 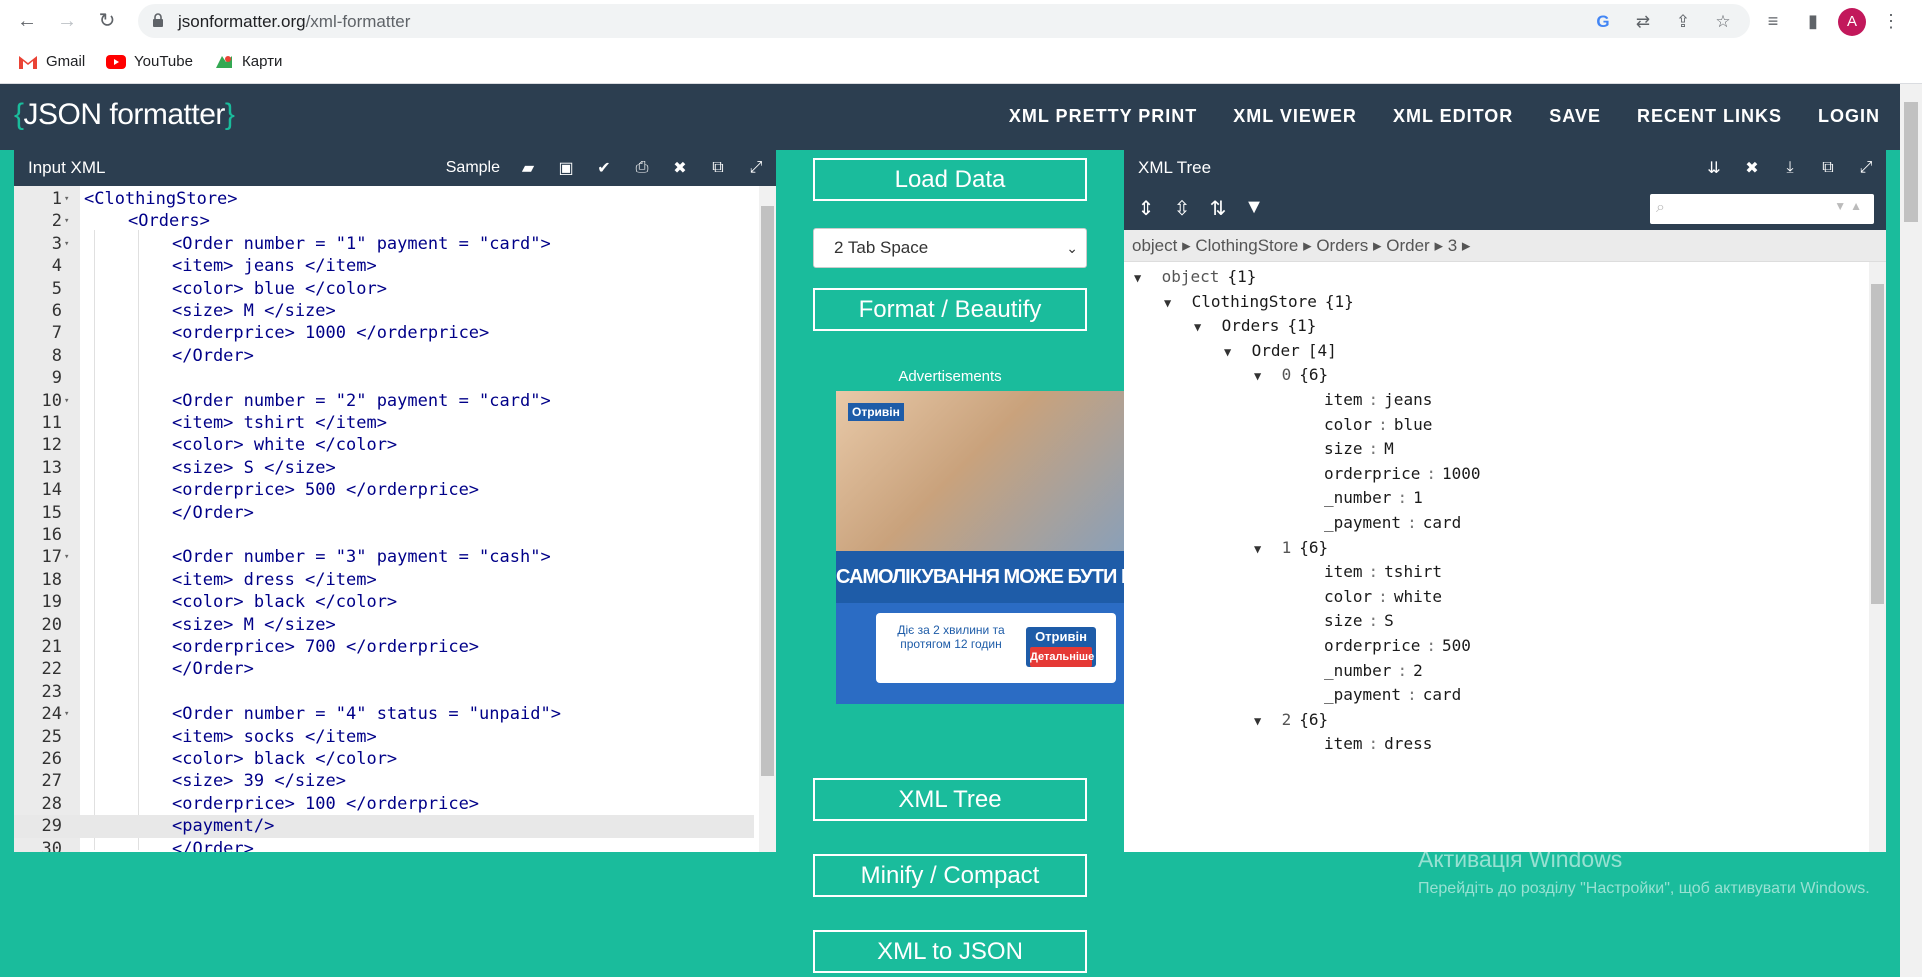 I want to click on tree-value: S, so click(x=1389, y=620).